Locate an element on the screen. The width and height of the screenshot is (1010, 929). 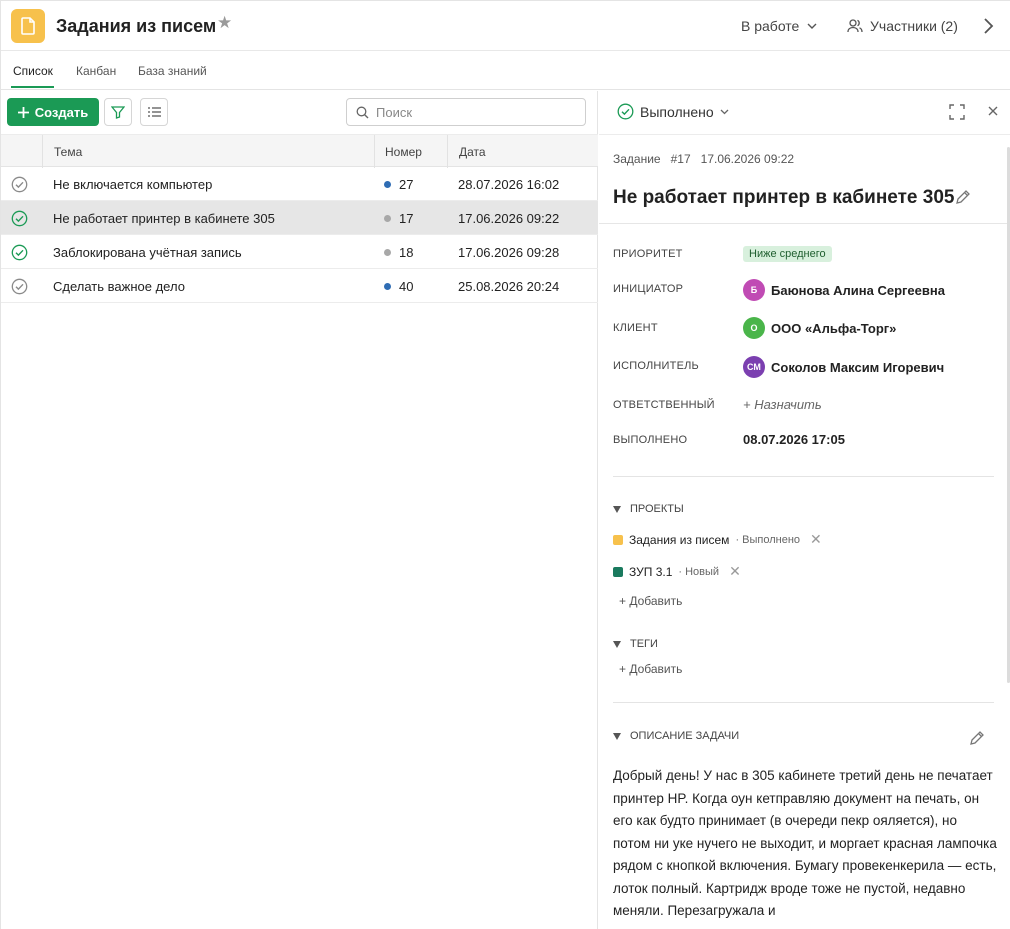
initiator-name: Баюнова Алина Сергеевна is located at coordinates (858, 290).